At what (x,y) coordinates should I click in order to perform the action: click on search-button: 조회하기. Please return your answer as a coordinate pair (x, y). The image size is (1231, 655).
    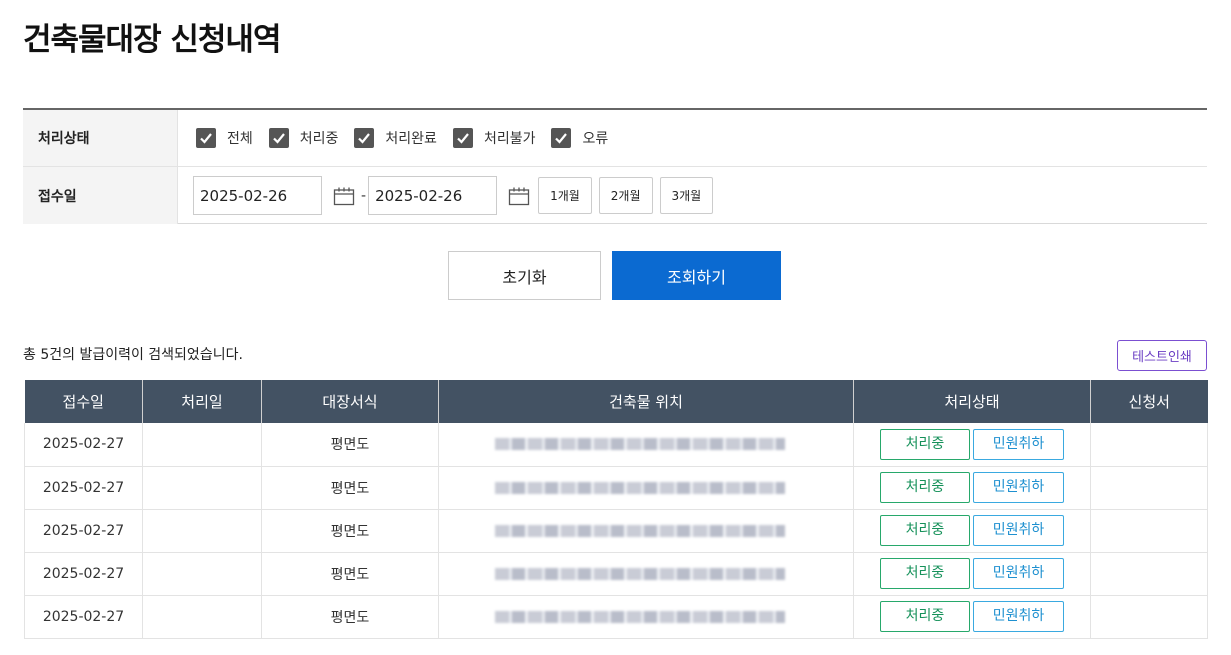
    Looking at the image, I should click on (696, 275).